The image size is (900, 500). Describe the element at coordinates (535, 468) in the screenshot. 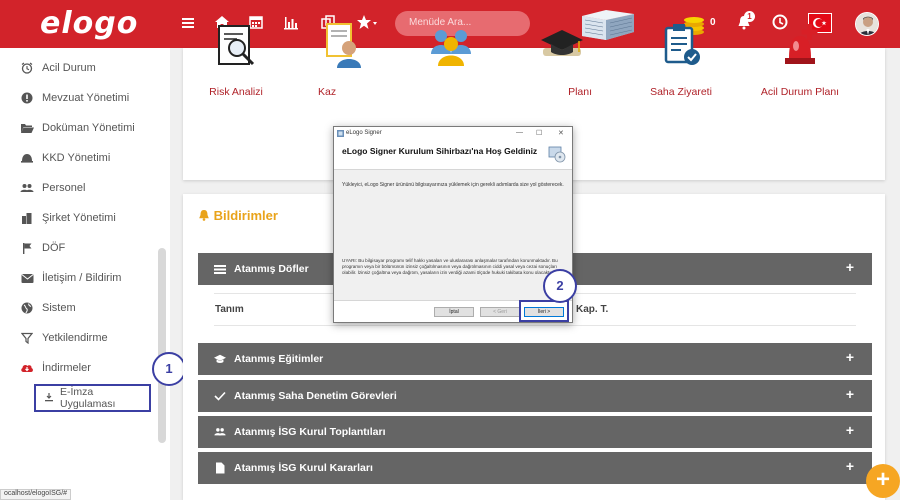

I see `panel-isg-kararlari: Atanmış İSG Kurul Kararları +` at that location.